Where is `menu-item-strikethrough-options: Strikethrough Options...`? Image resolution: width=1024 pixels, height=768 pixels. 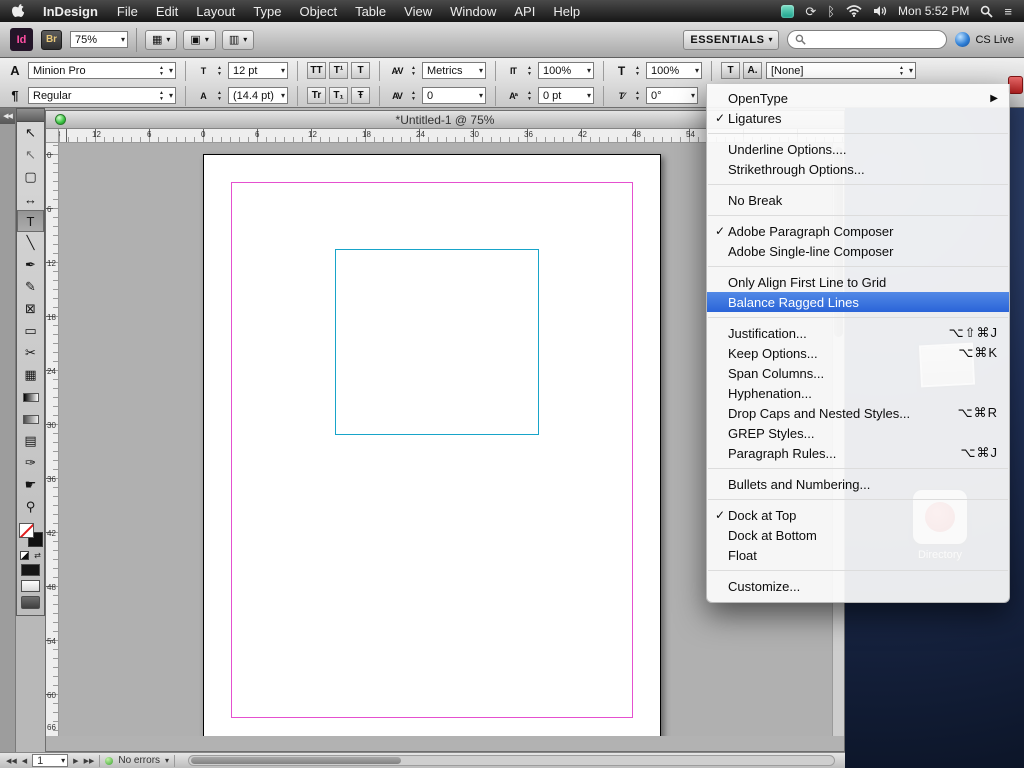 menu-item-strikethrough-options: Strikethrough Options... is located at coordinates (858, 169).